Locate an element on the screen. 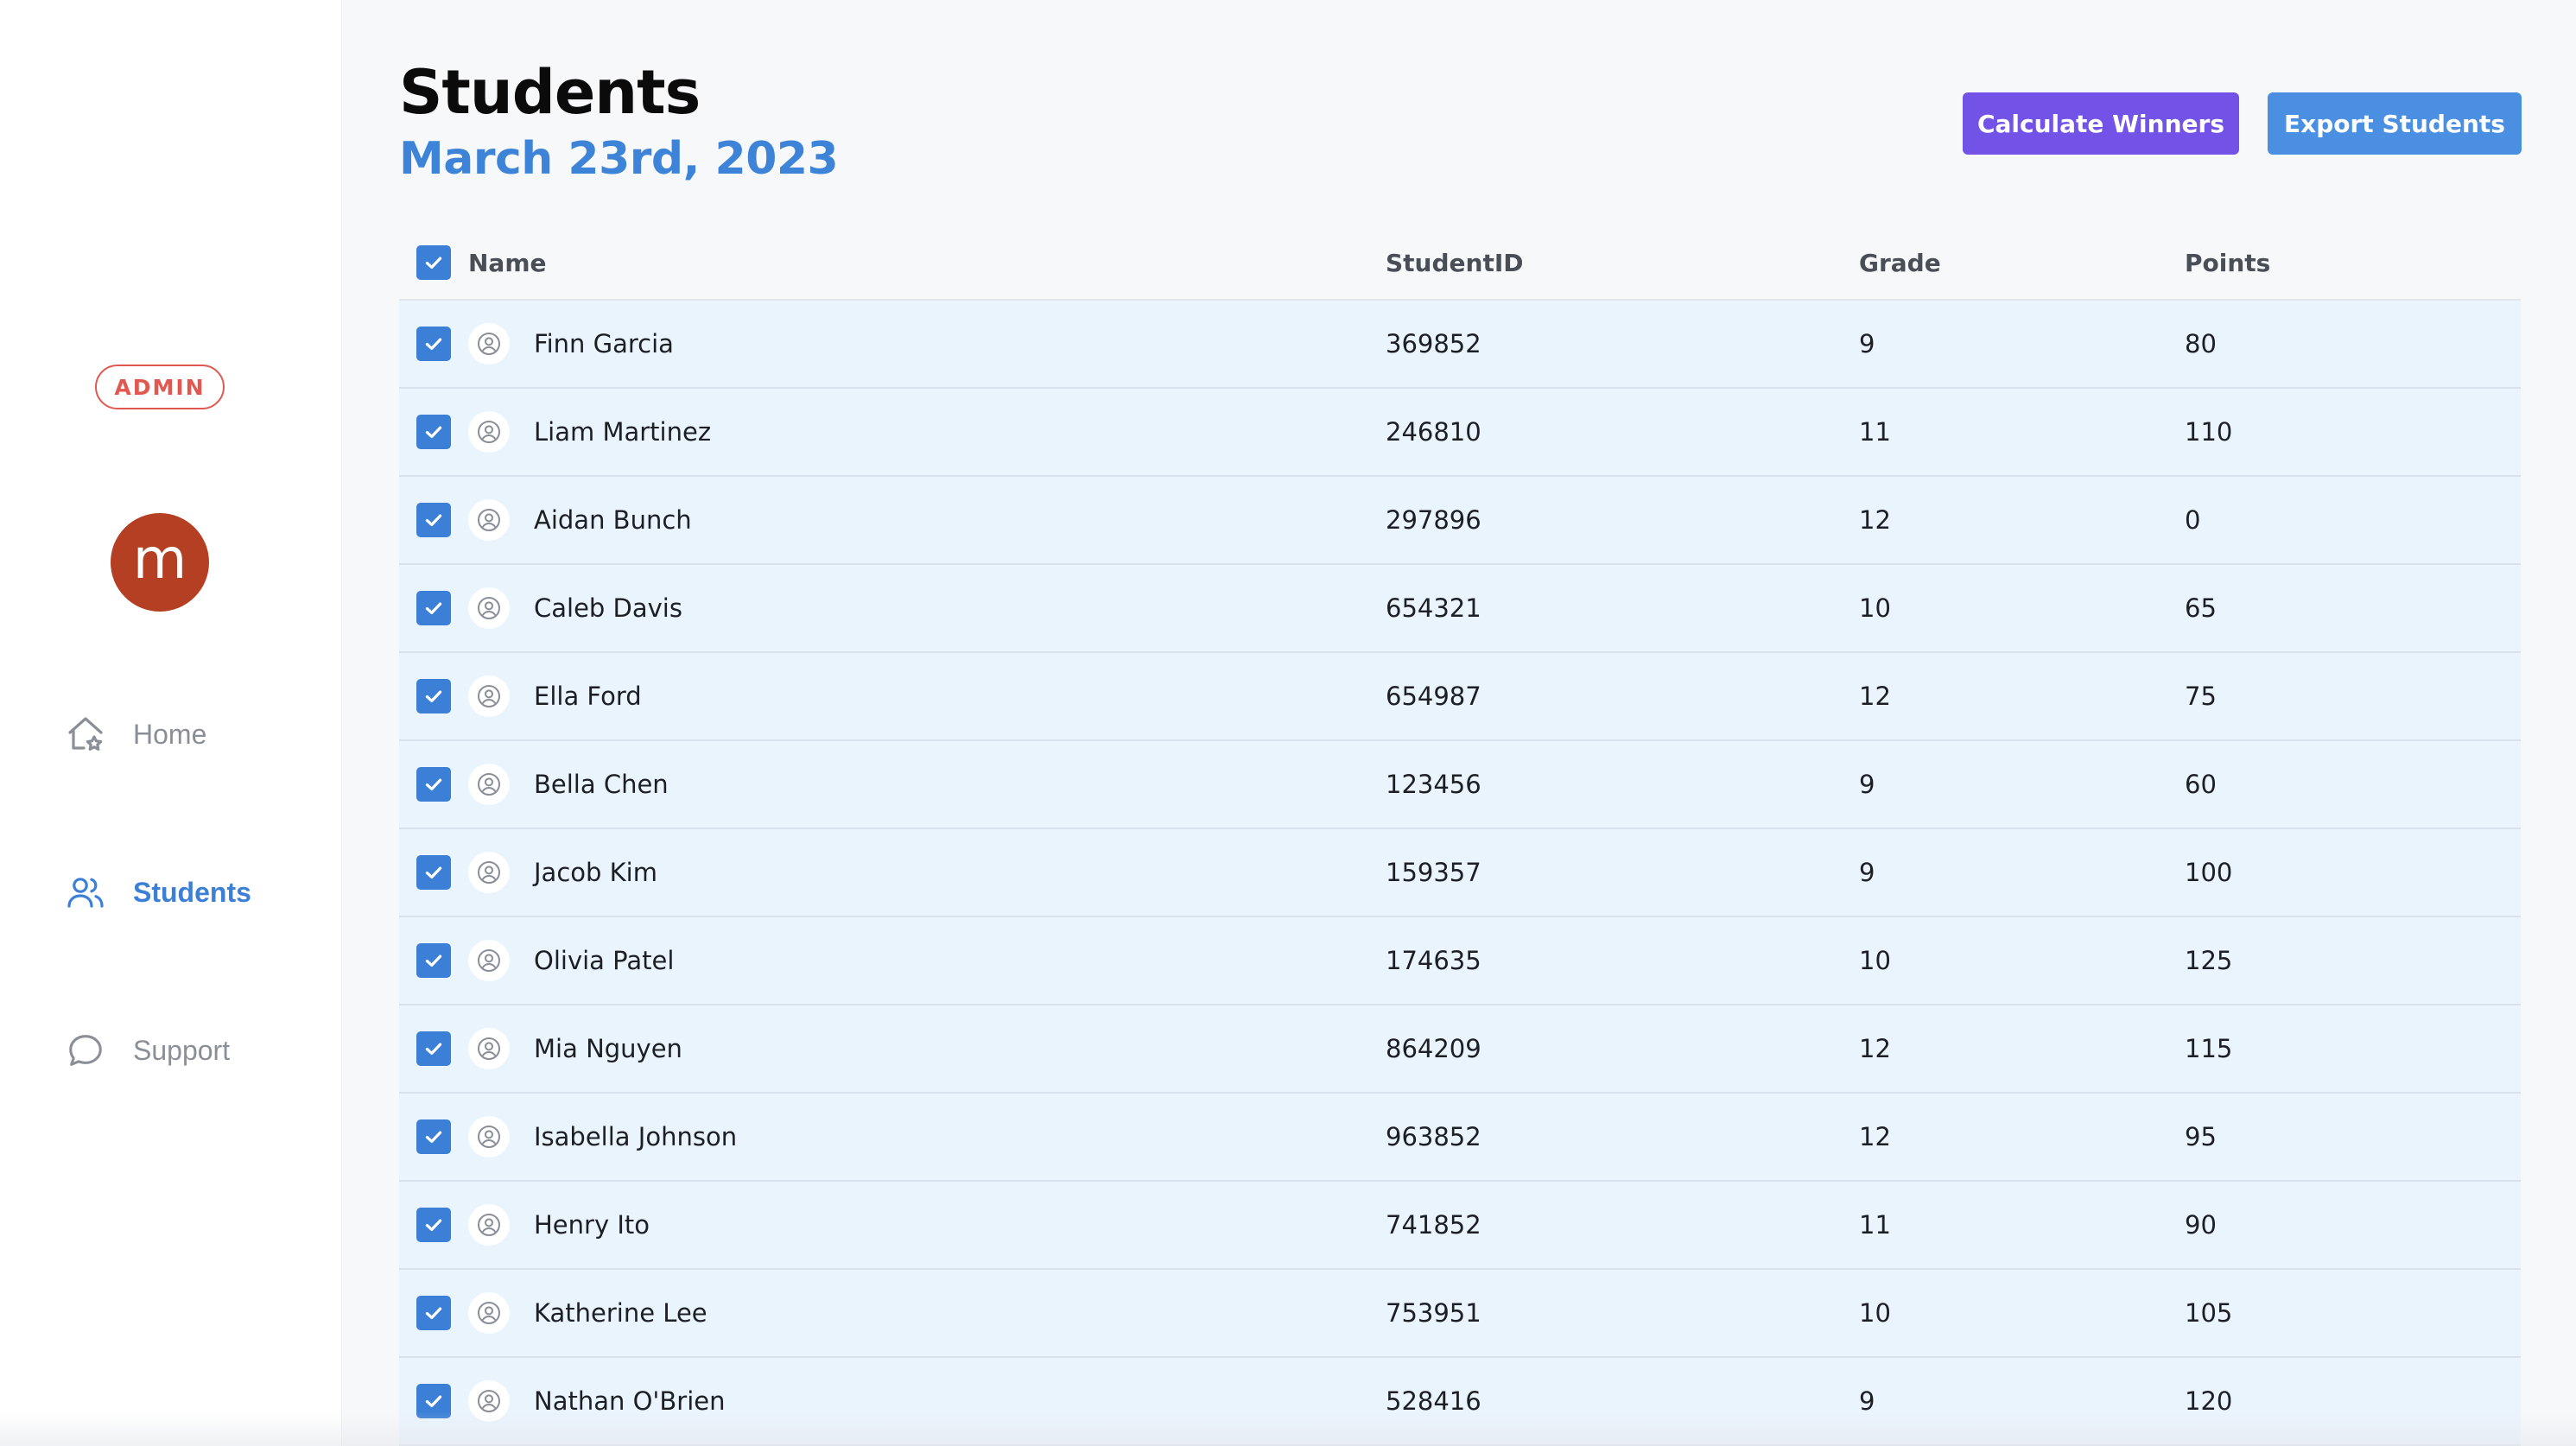 This screenshot has height=1446, width=2576. student-name: Mia Nguyen is located at coordinates (608, 1049).